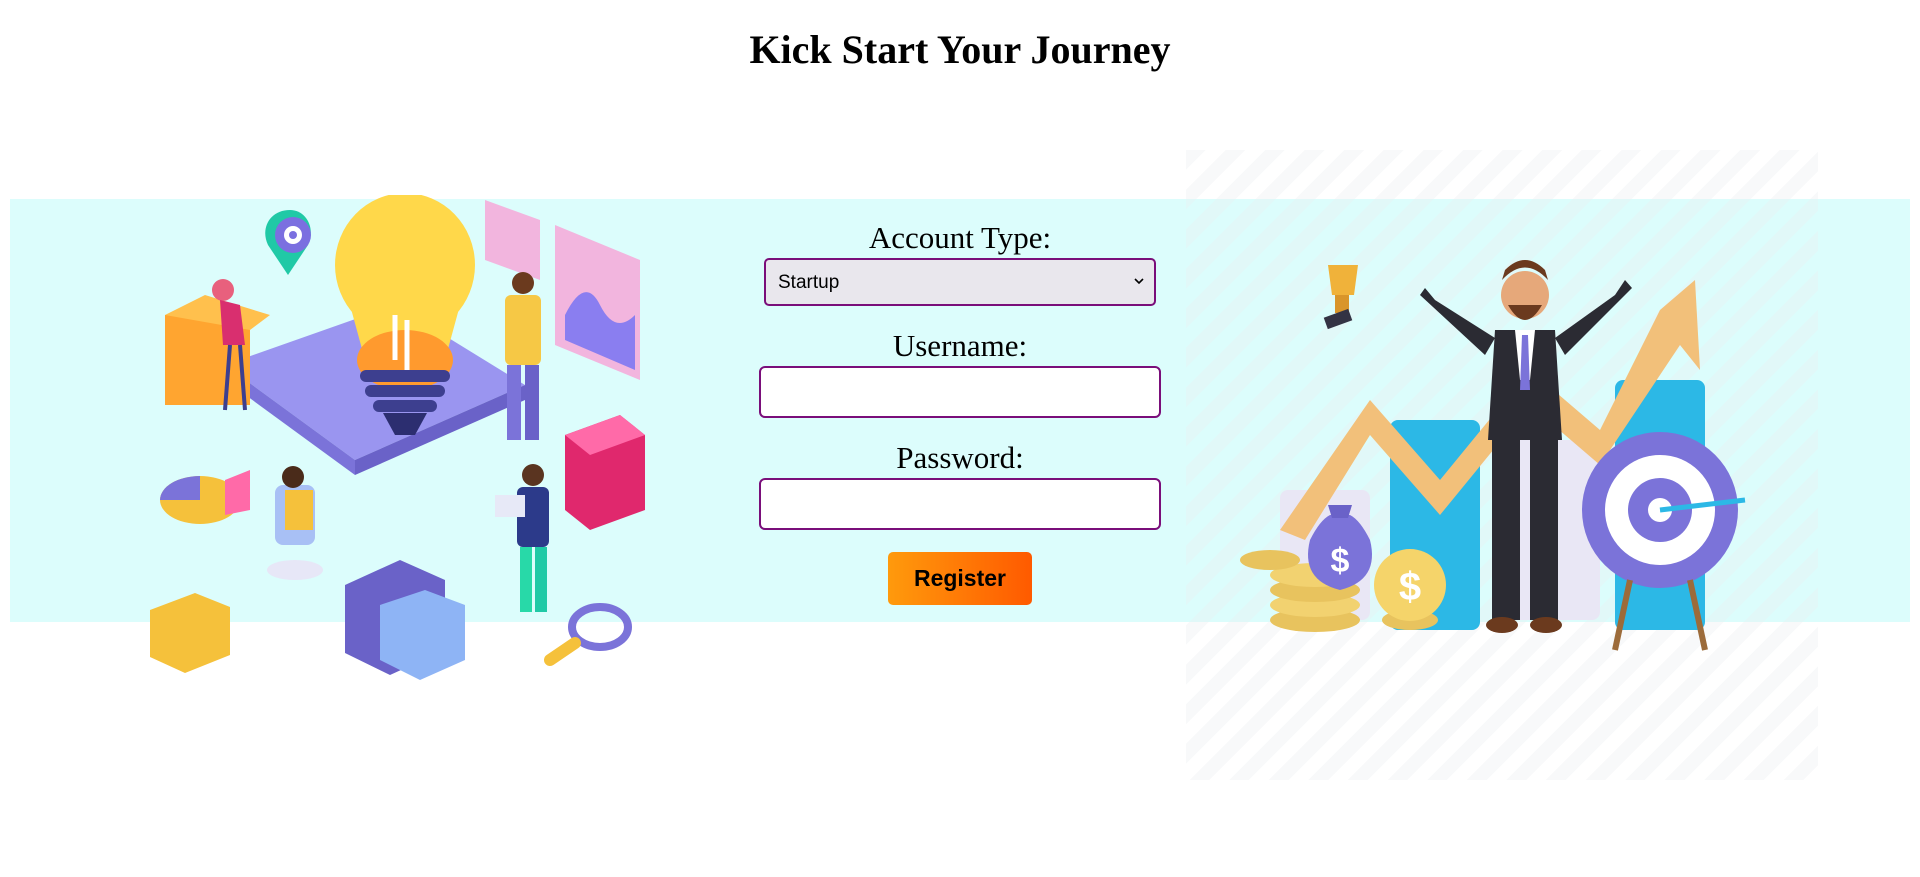 This screenshot has width=1920, height=877. Describe the element at coordinates (588, 634) in the screenshot. I see `magnifier-icon` at that location.